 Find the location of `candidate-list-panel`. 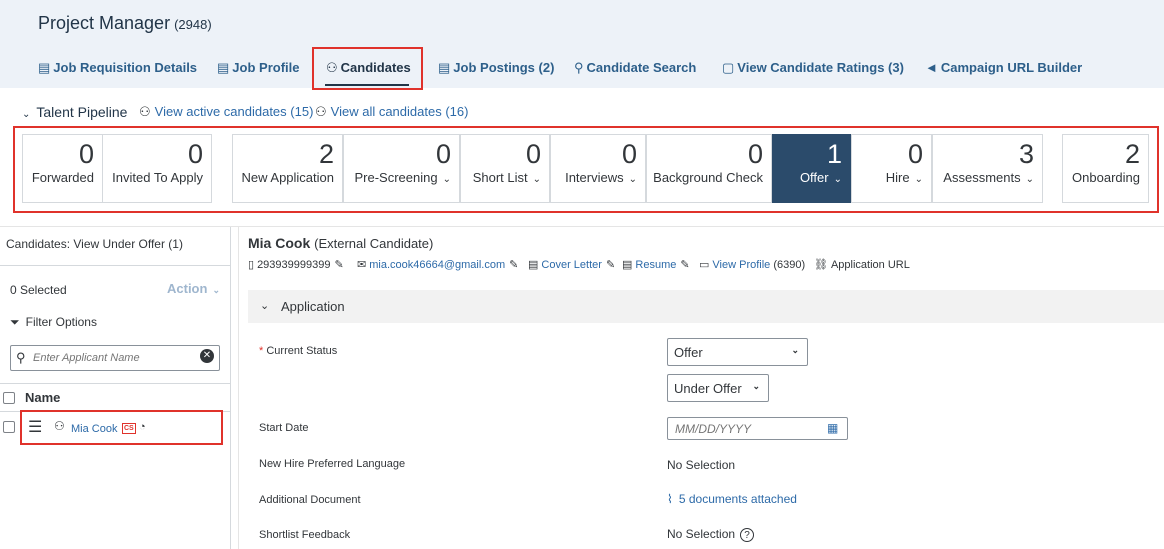

candidate-list-panel is located at coordinates (115, 387).